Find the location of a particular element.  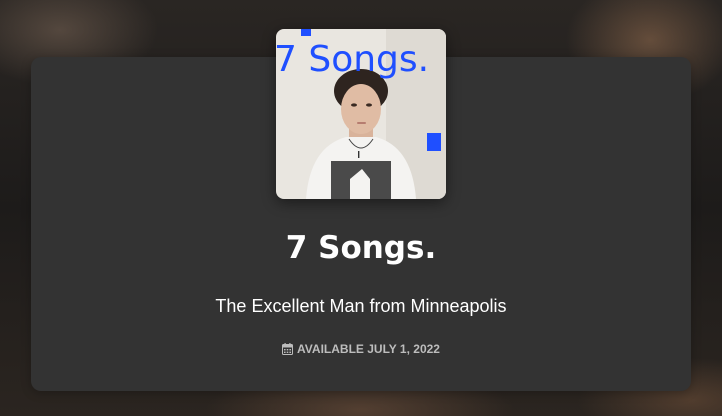

album-cover-art: 7 Songs. is located at coordinates (361, 114).